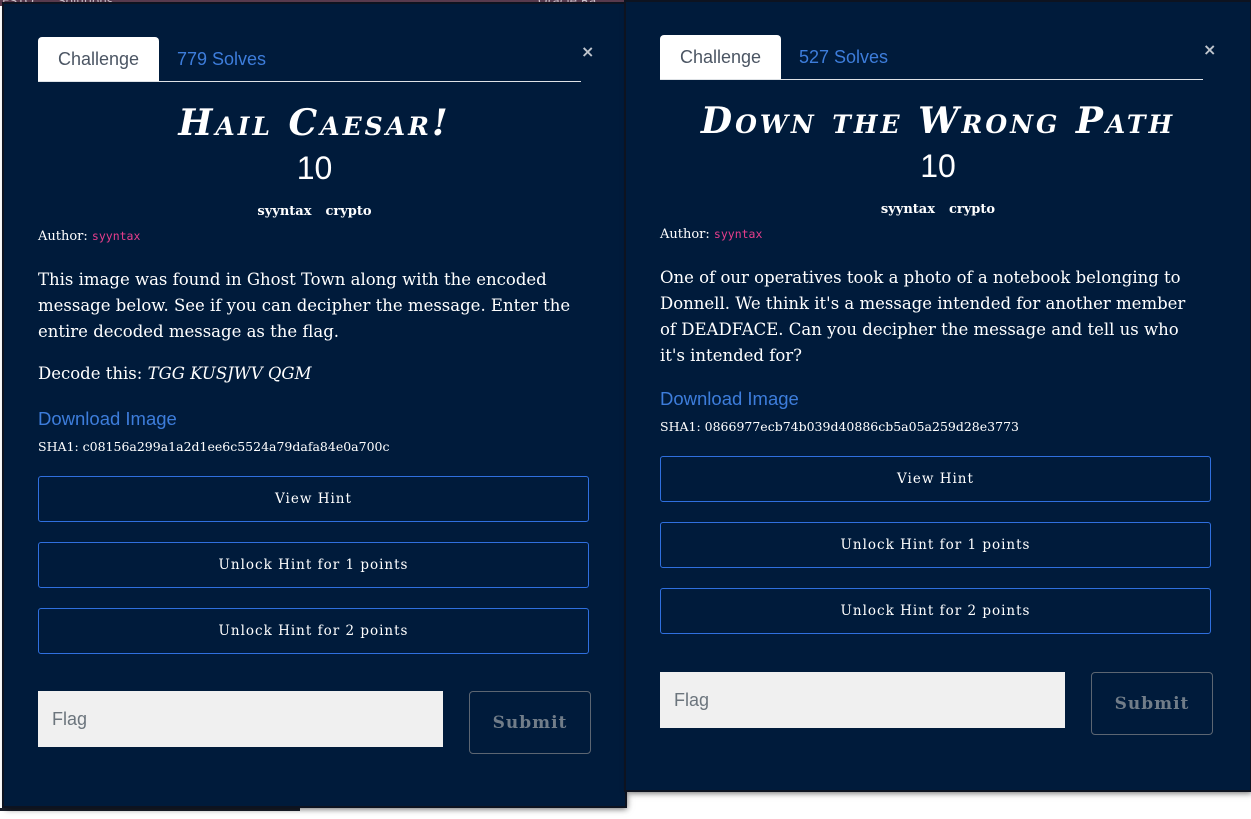 The width and height of the screenshot is (1251, 819). What do you see at coordinates (309, 59) in the screenshot?
I see `modal-tabs: Challenge 779 Solves` at bounding box center [309, 59].